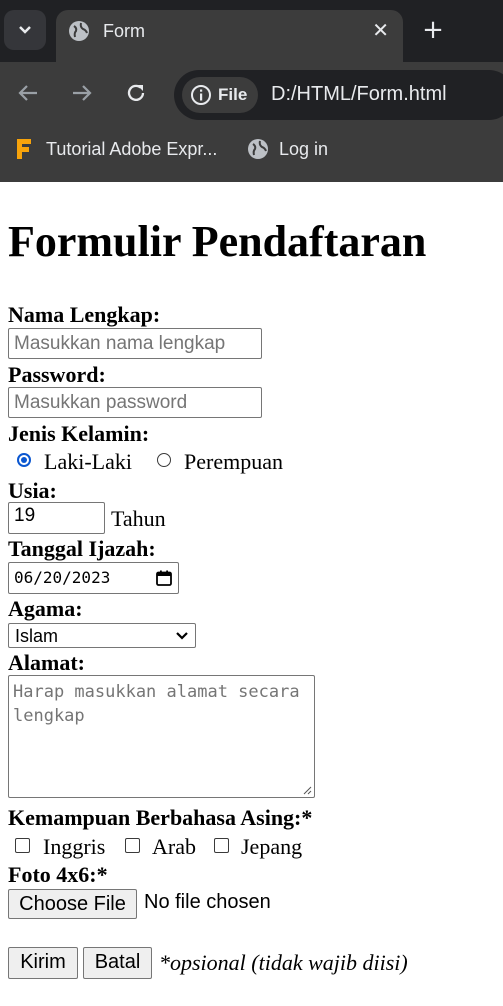 This screenshot has width=503, height=1006. What do you see at coordinates (359, 94) in the screenshot?
I see `url-text: D:/HTML/Form.html` at bounding box center [359, 94].